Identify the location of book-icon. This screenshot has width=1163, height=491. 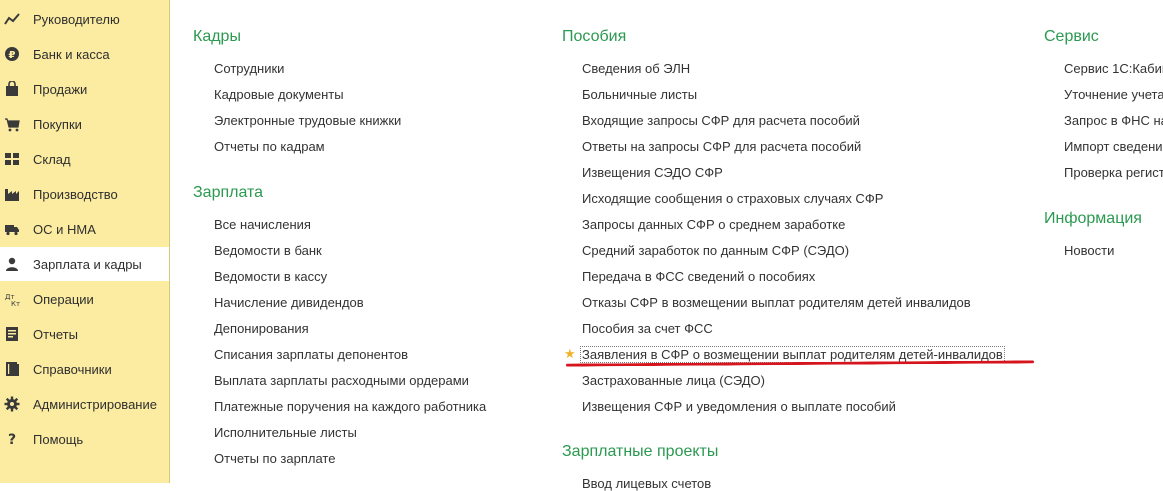
(12, 369).